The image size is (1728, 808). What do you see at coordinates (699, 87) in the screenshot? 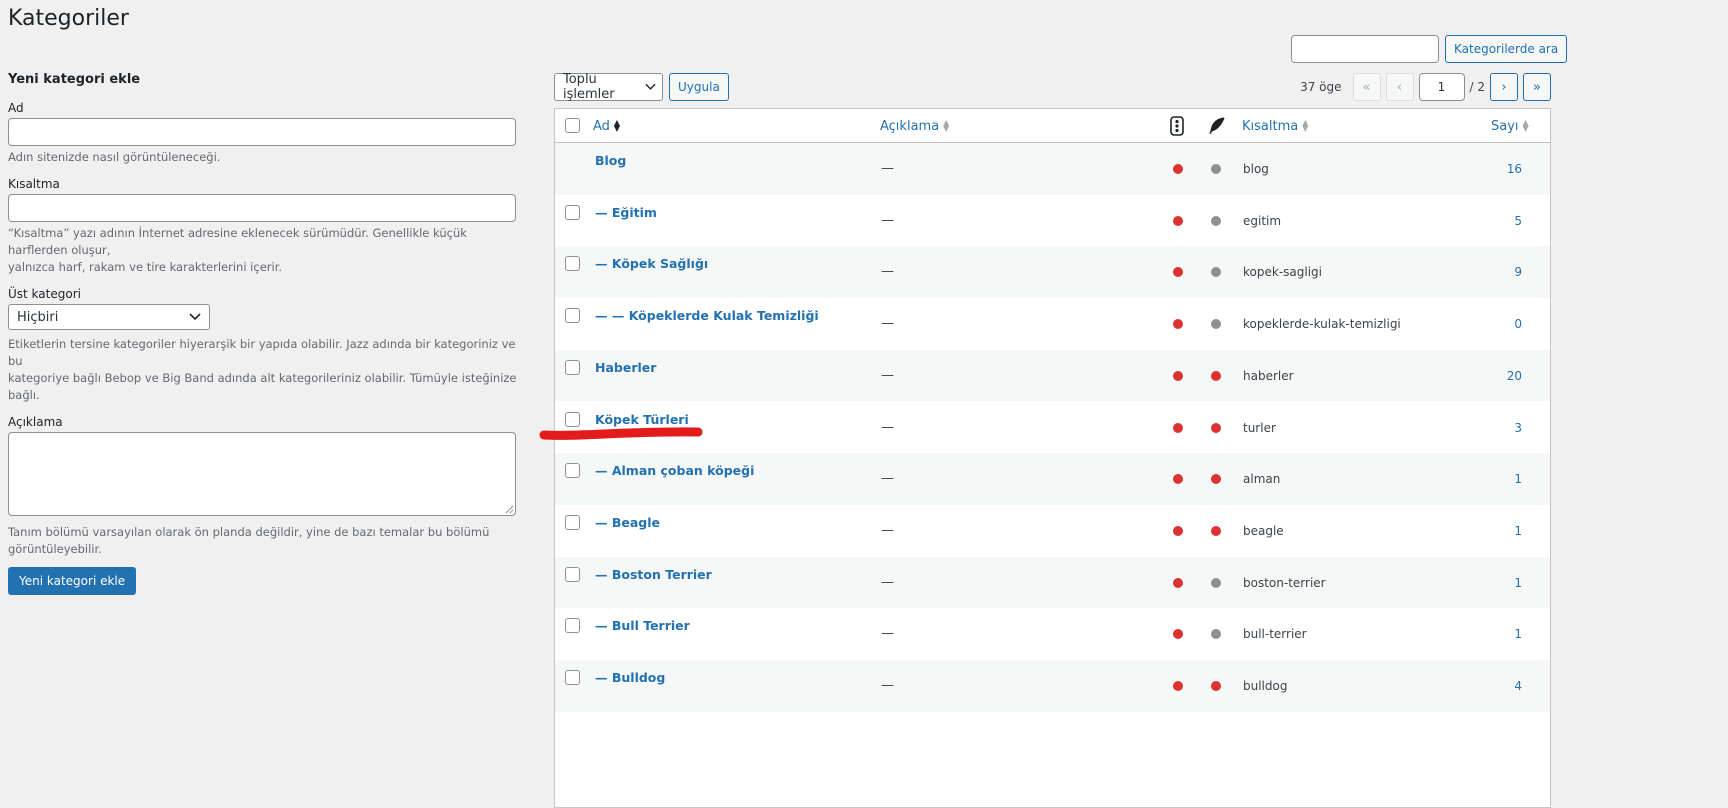
I see `apply-button: Uygula` at bounding box center [699, 87].